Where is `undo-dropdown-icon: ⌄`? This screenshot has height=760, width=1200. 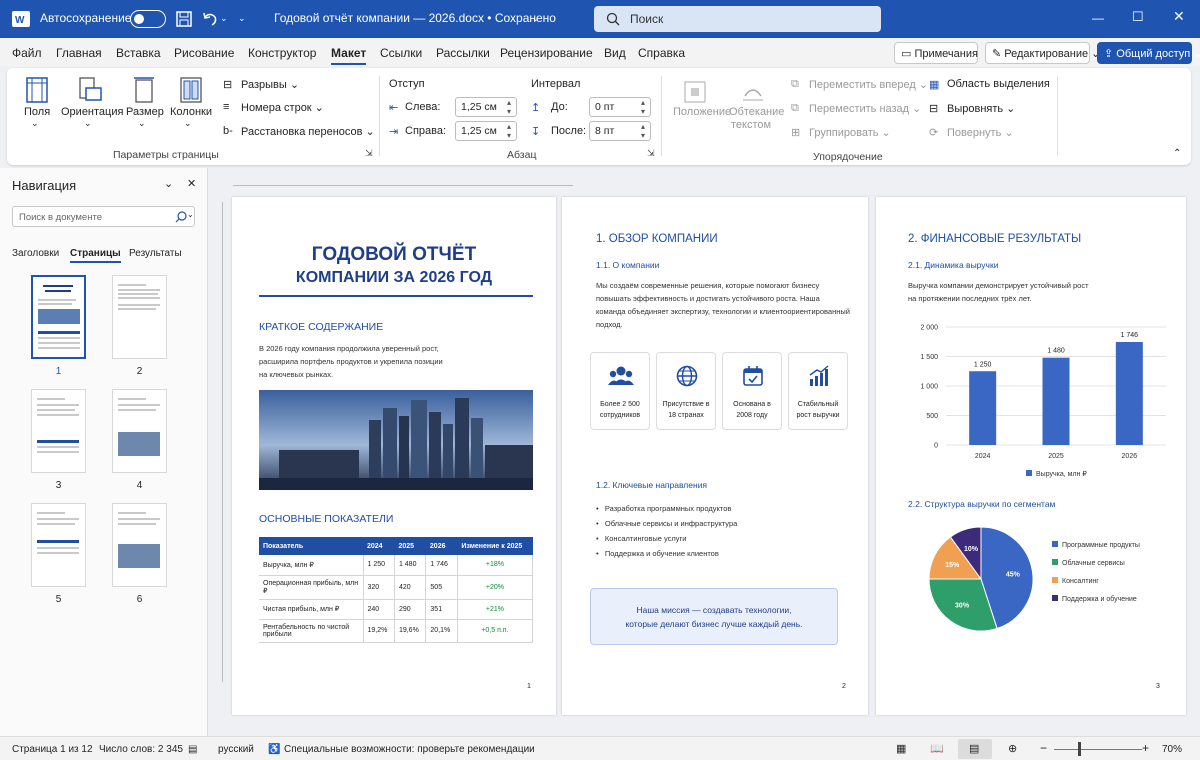
undo-dropdown-icon: ⌄ is located at coordinates (224, 18).